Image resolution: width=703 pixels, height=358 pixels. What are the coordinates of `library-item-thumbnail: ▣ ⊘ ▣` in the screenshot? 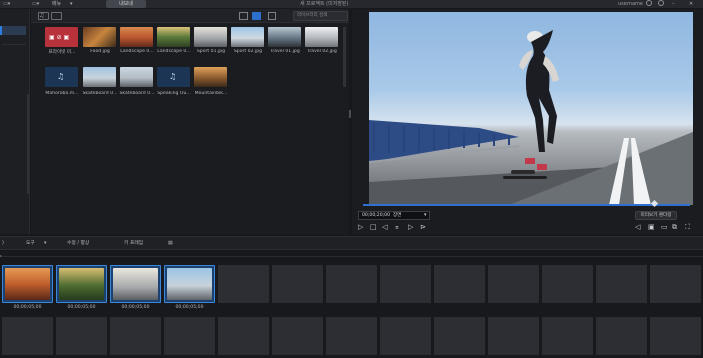 It's located at (61, 37).